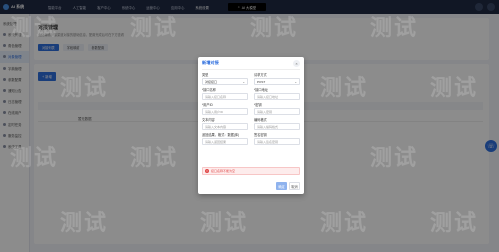  What do you see at coordinates (261, 81) in the screenshot?
I see `select-value: POST` at bounding box center [261, 81].